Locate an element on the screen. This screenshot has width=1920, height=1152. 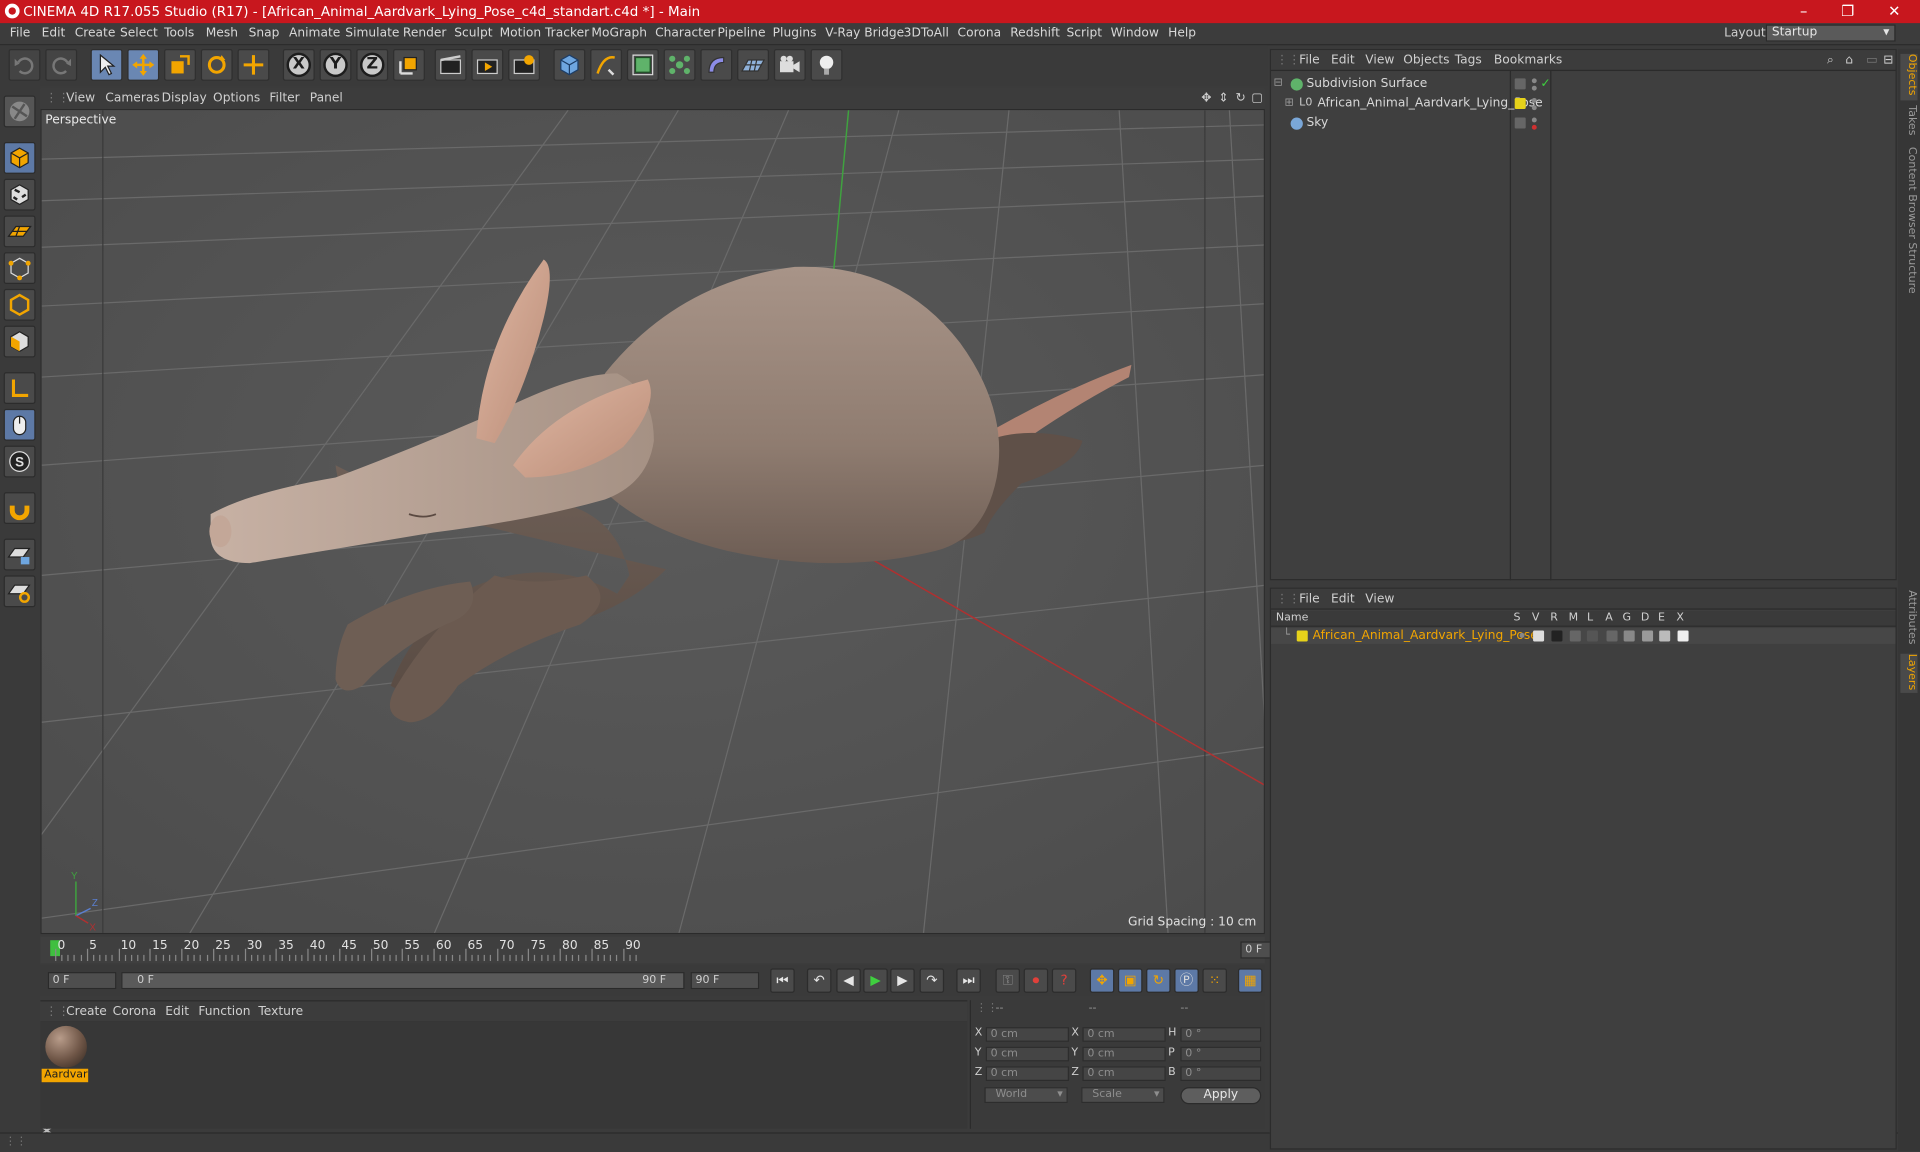
record-keys-button: ⚿ is located at coordinates (1008, 980).